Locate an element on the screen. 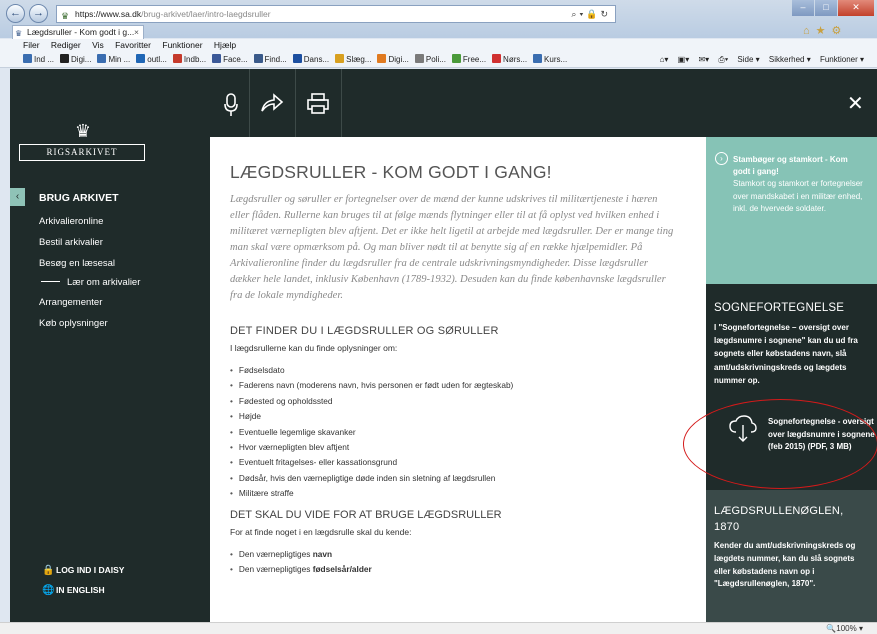 The image size is (877, 634). english-link: 🌐 IN ENGLISH is located at coordinates (73, 590).